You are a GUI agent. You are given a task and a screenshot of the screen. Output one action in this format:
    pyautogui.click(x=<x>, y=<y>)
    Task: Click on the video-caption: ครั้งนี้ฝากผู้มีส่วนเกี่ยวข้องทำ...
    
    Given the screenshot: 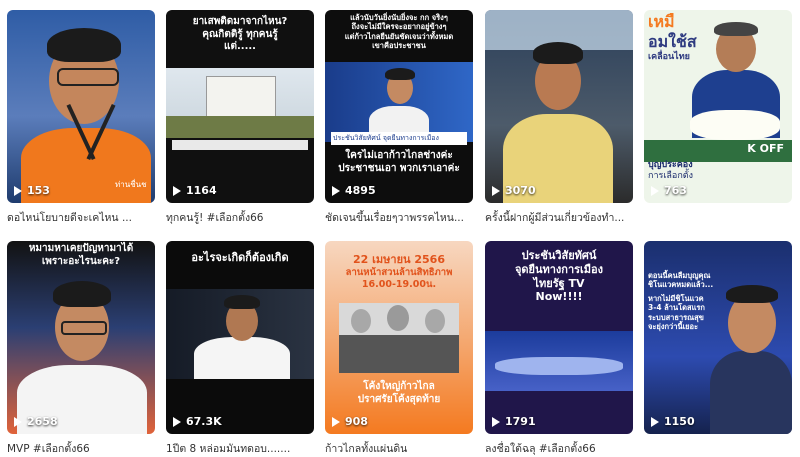 What is the action you would take?
    pyautogui.click(x=559, y=217)
    